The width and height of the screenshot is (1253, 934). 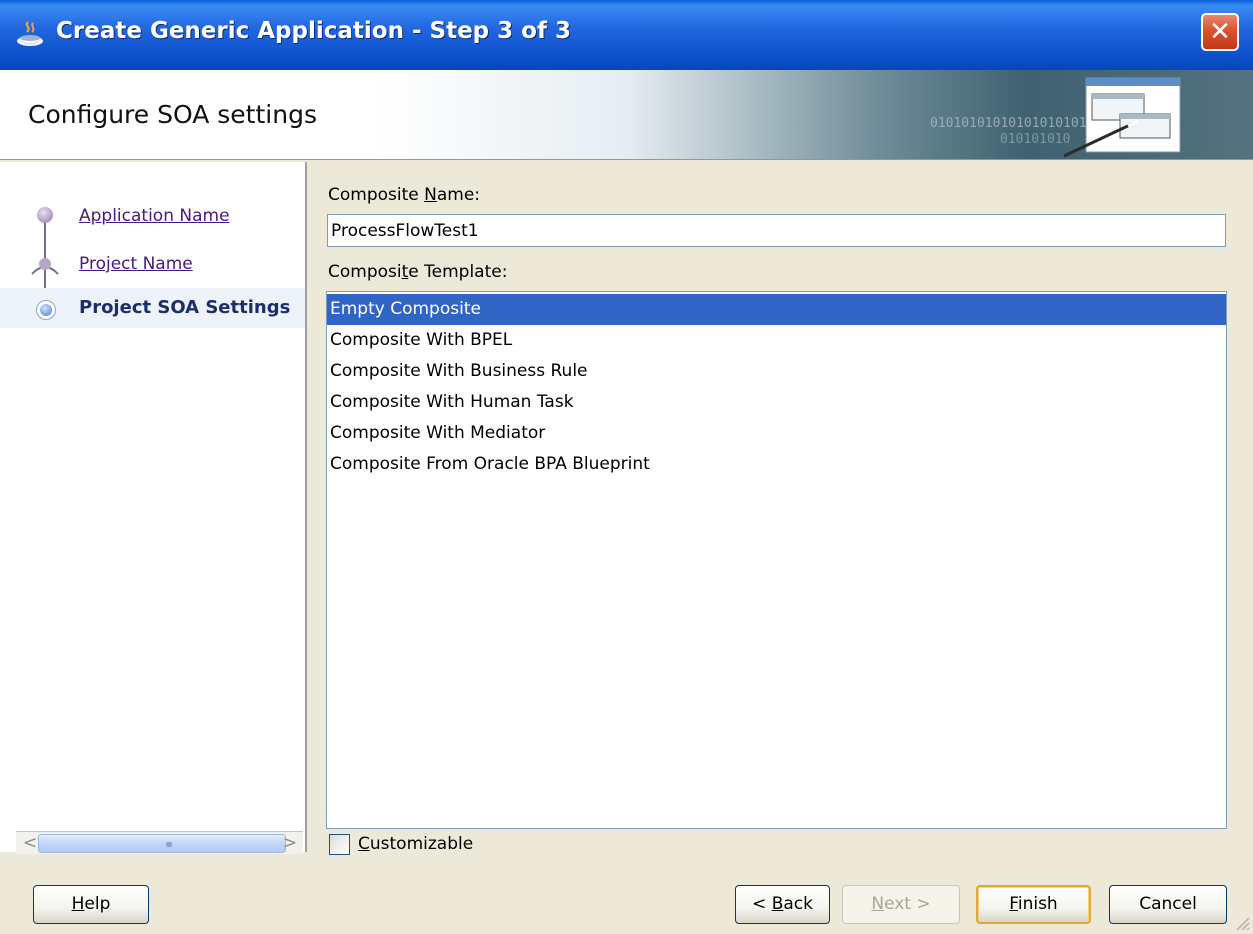 I want to click on finish-button: Finish, so click(x=1033, y=904).